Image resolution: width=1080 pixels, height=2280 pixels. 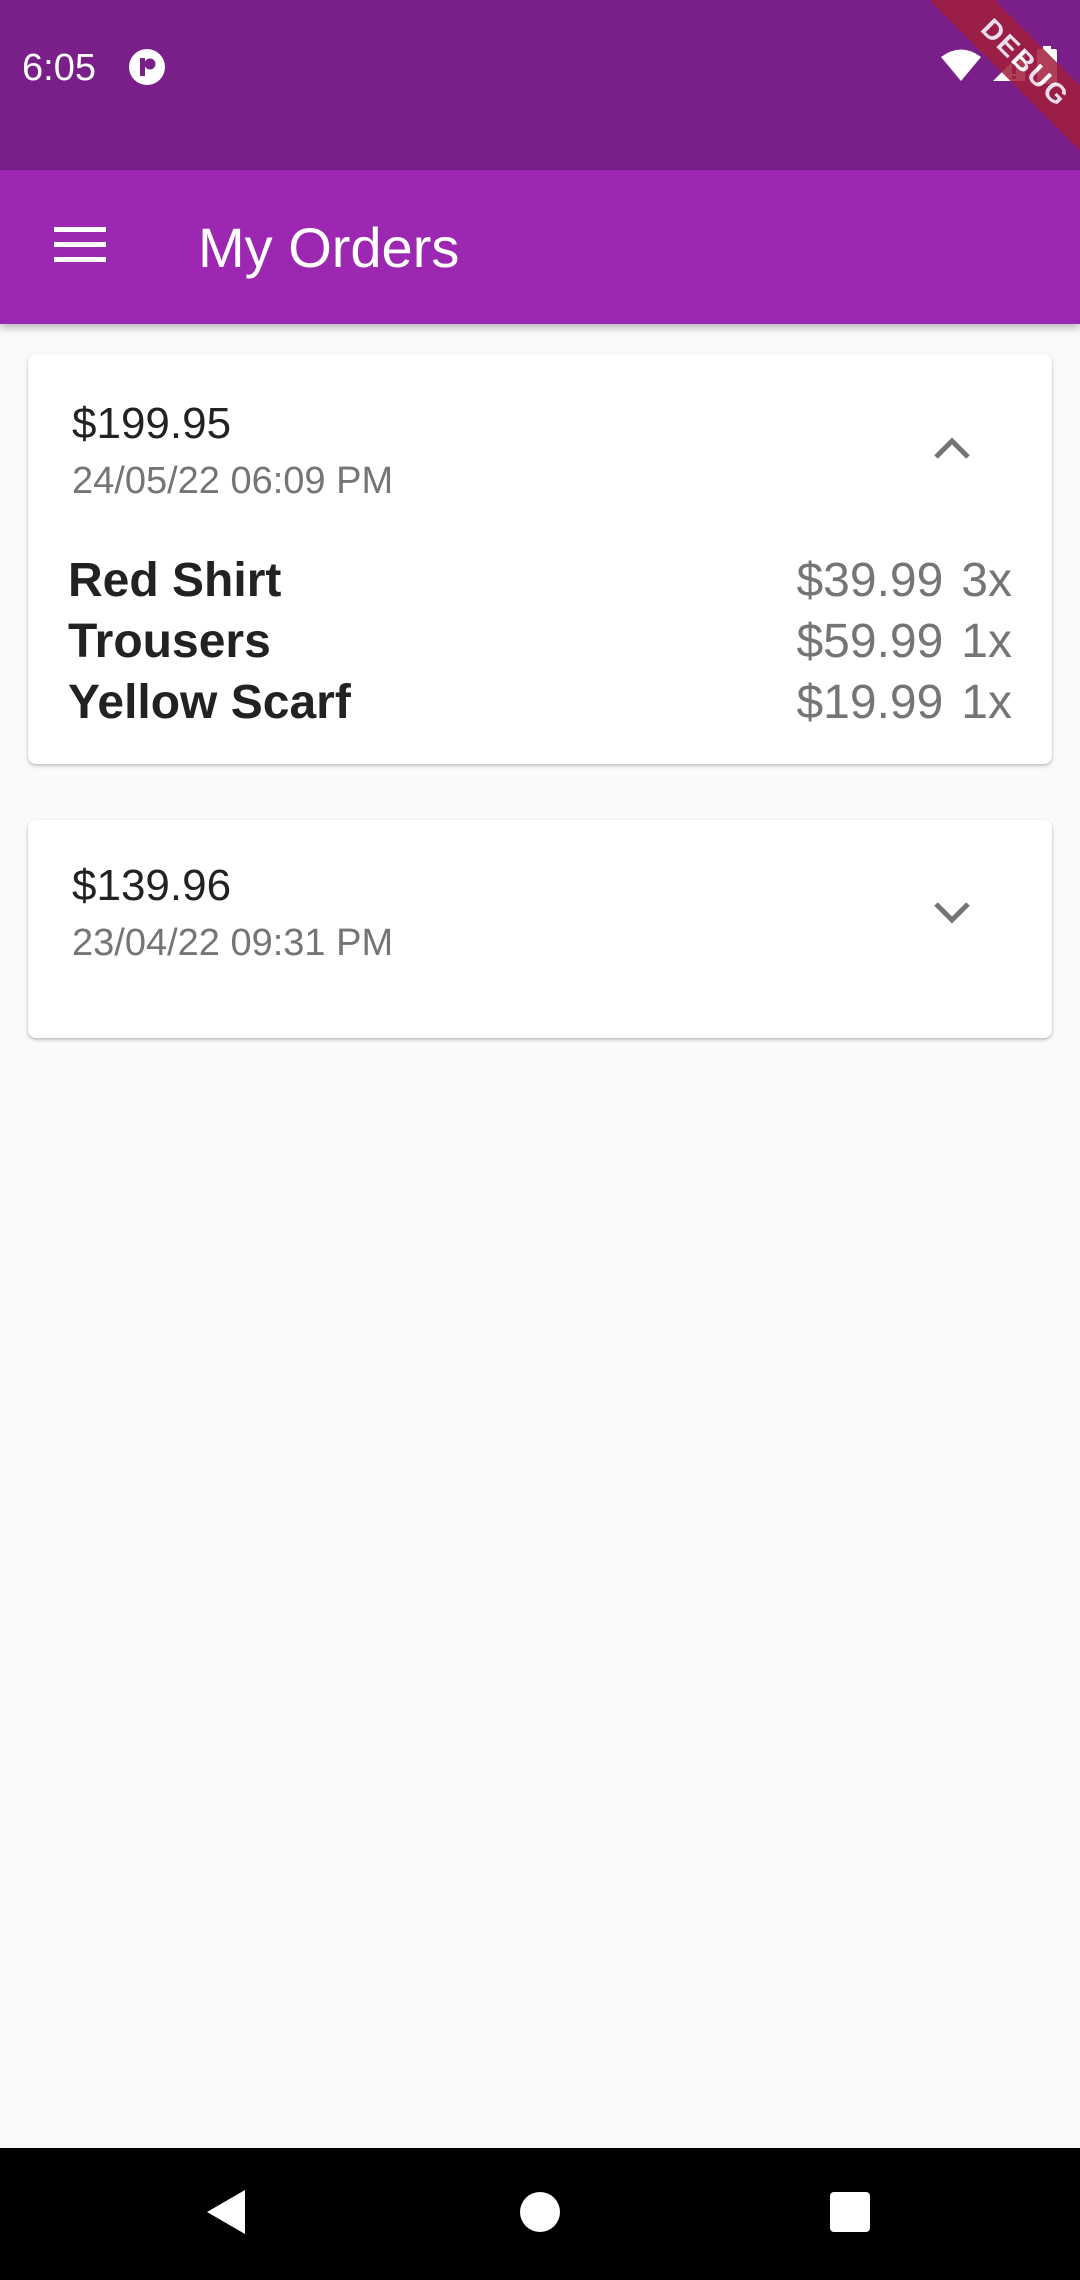 I want to click on status-time: 6:05, so click(x=59, y=68).